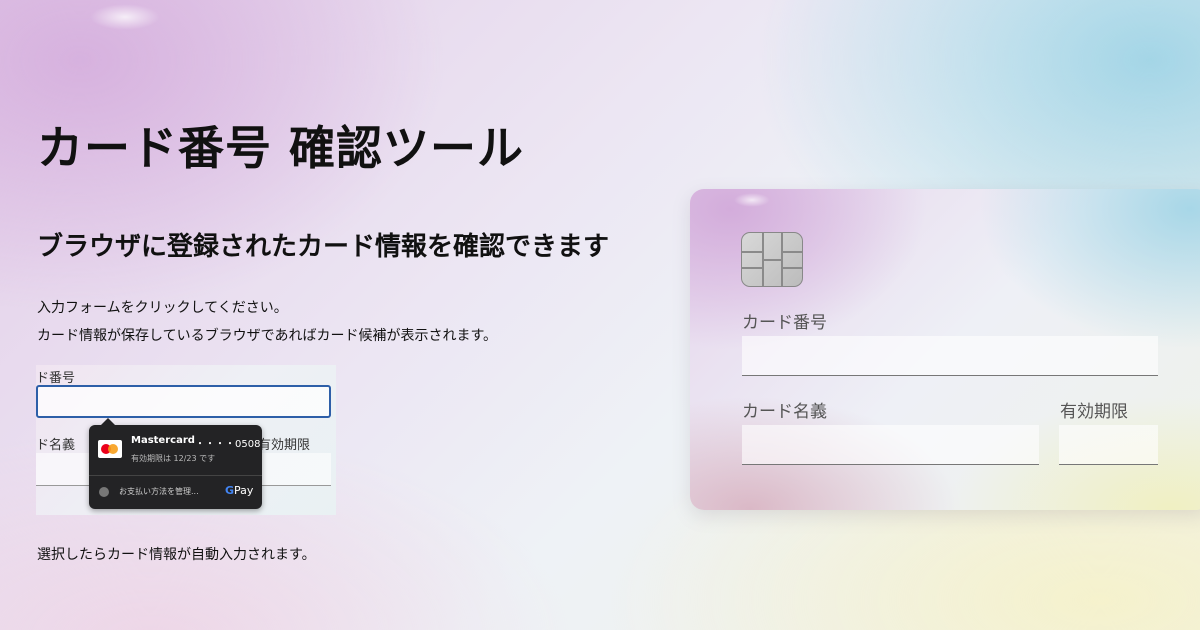  I want to click on expiry-input, so click(1108, 445).